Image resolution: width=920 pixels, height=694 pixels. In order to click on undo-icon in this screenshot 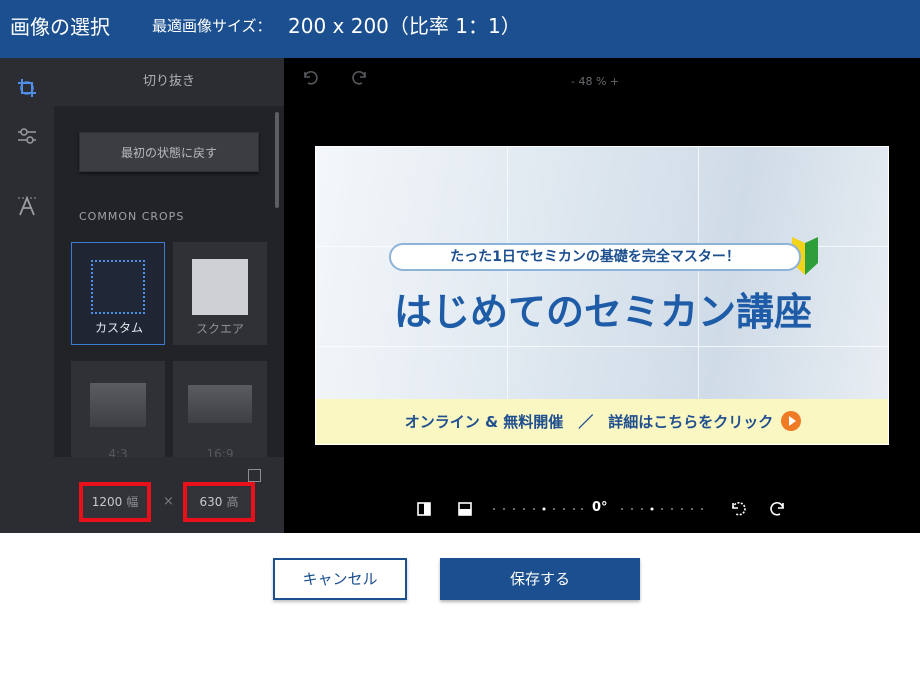, I will do `click(310, 78)`.